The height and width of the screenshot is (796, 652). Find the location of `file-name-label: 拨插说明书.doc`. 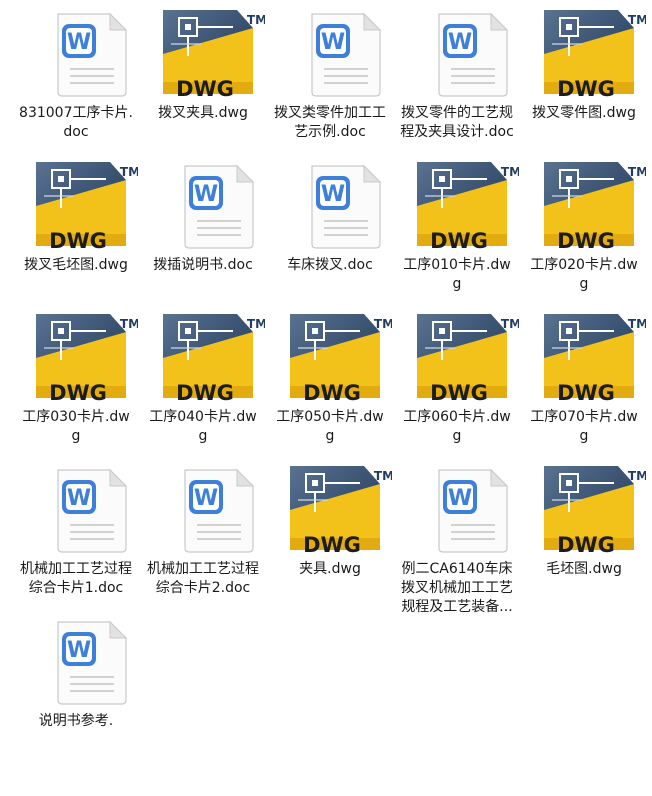

file-name-label: 拨插说明书.doc is located at coordinates (203, 265).